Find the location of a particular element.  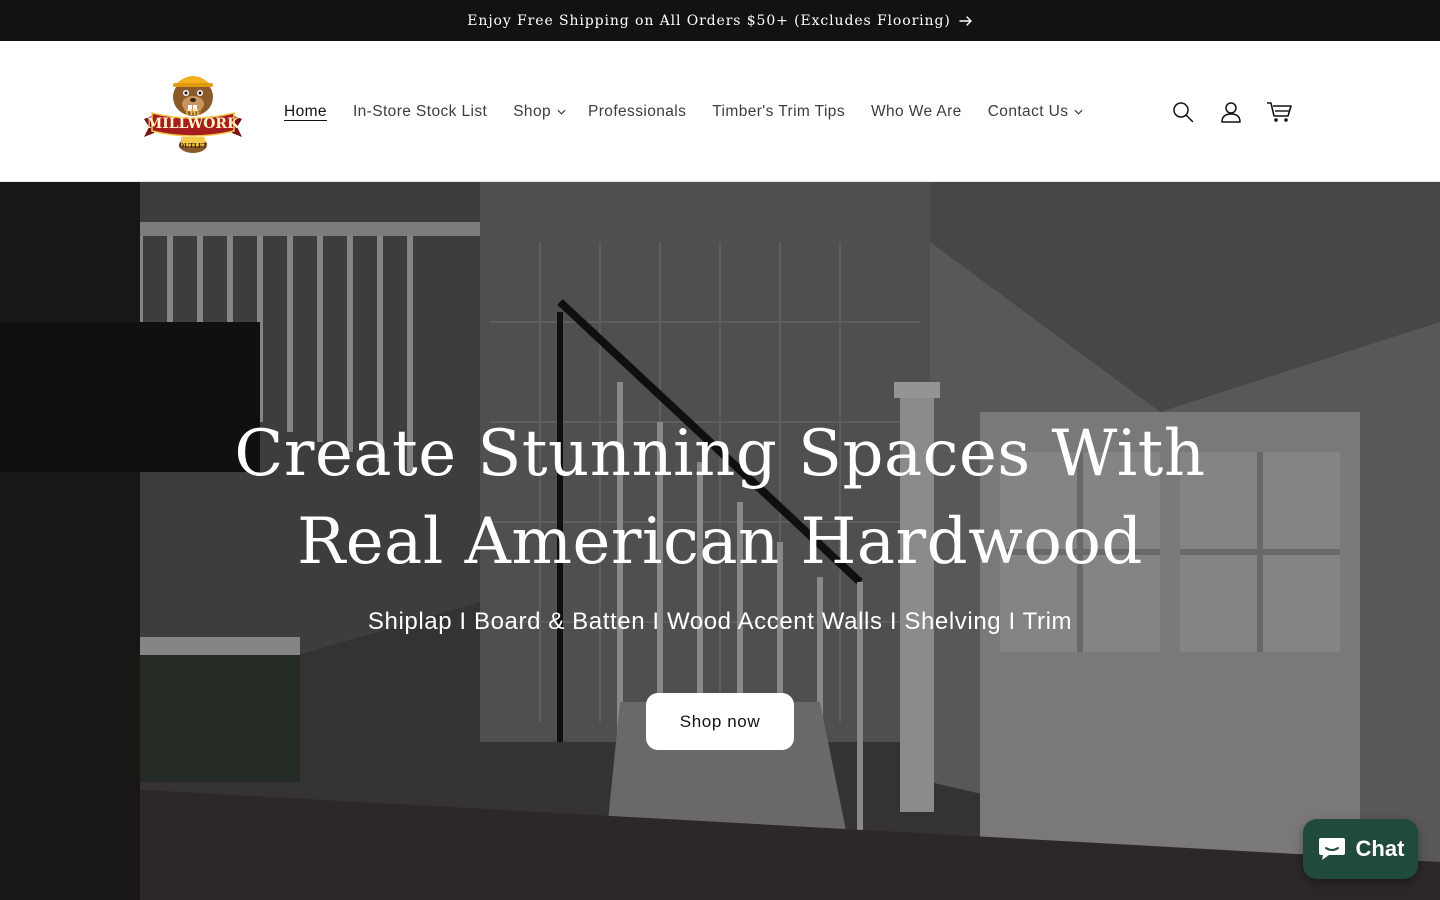

search-icon is located at coordinates (1183, 111).